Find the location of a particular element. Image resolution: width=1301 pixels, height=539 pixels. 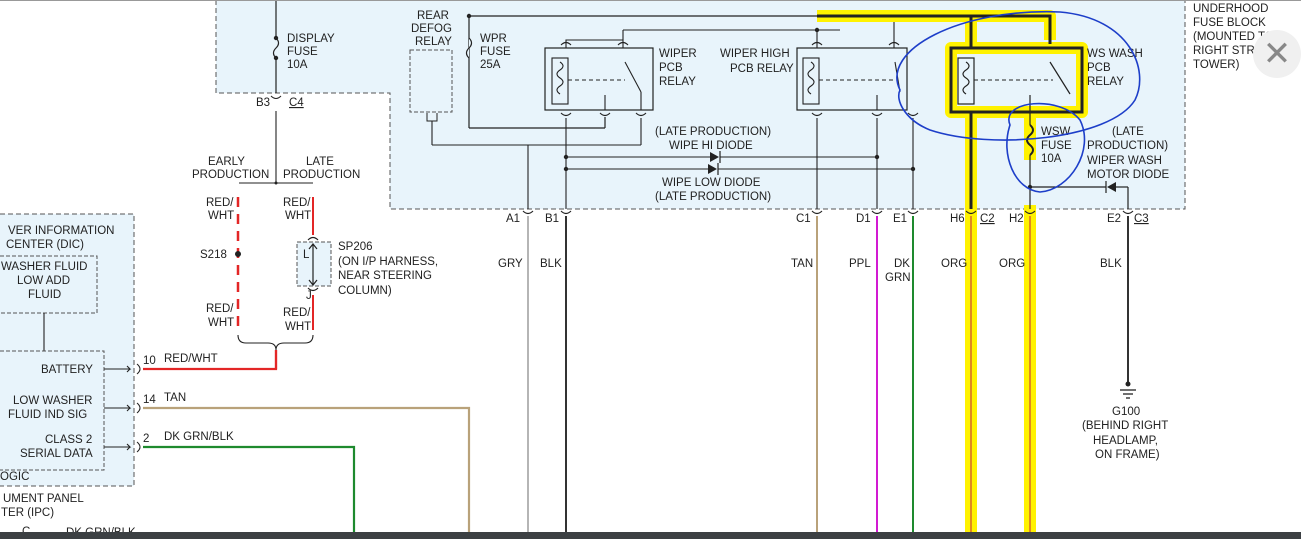

s218-splice-dot is located at coordinates (238, 254).